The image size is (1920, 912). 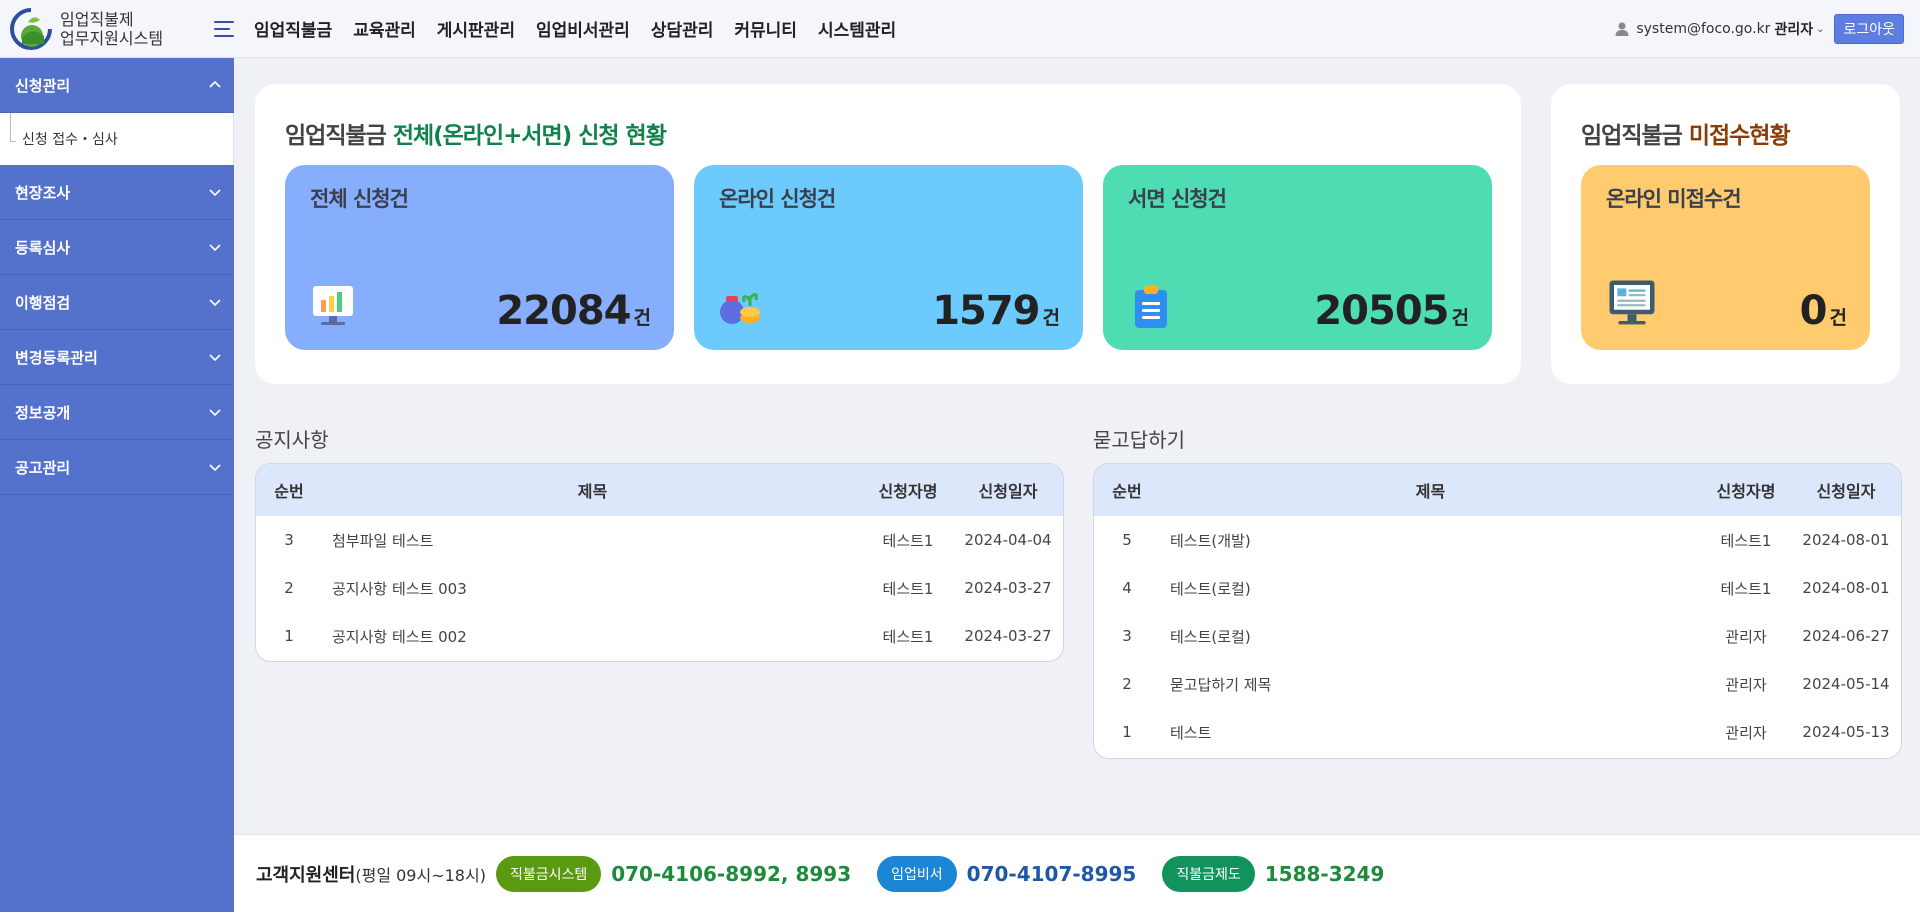 What do you see at coordinates (117, 302) in the screenshot?
I see `sidebar-item-compliance-check: 이행점검` at bounding box center [117, 302].